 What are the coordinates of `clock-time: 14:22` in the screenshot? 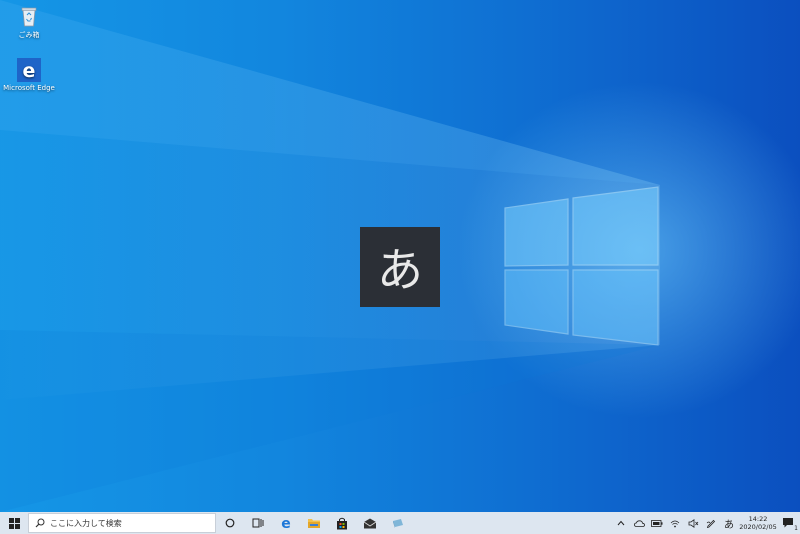 It's located at (758, 519).